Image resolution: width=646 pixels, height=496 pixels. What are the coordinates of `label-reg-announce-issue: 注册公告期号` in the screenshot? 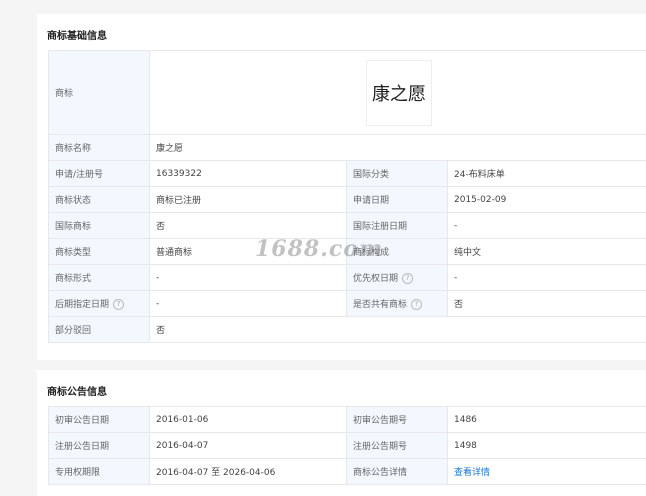 It's located at (397, 445).